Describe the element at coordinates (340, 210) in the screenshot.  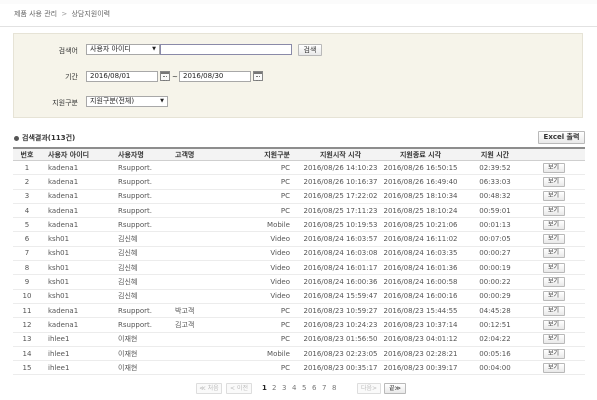
I see `cell-start-time: 2016/08/25 17:11:23` at that location.